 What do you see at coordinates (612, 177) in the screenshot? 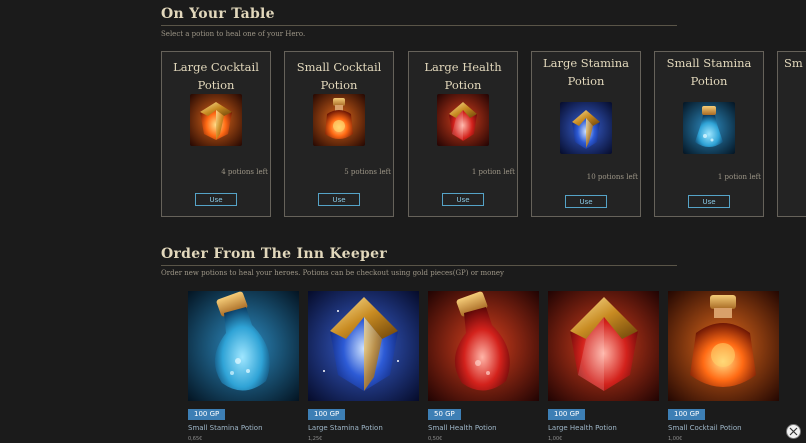
I see `potions-left-count: 10 potions left` at bounding box center [612, 177].